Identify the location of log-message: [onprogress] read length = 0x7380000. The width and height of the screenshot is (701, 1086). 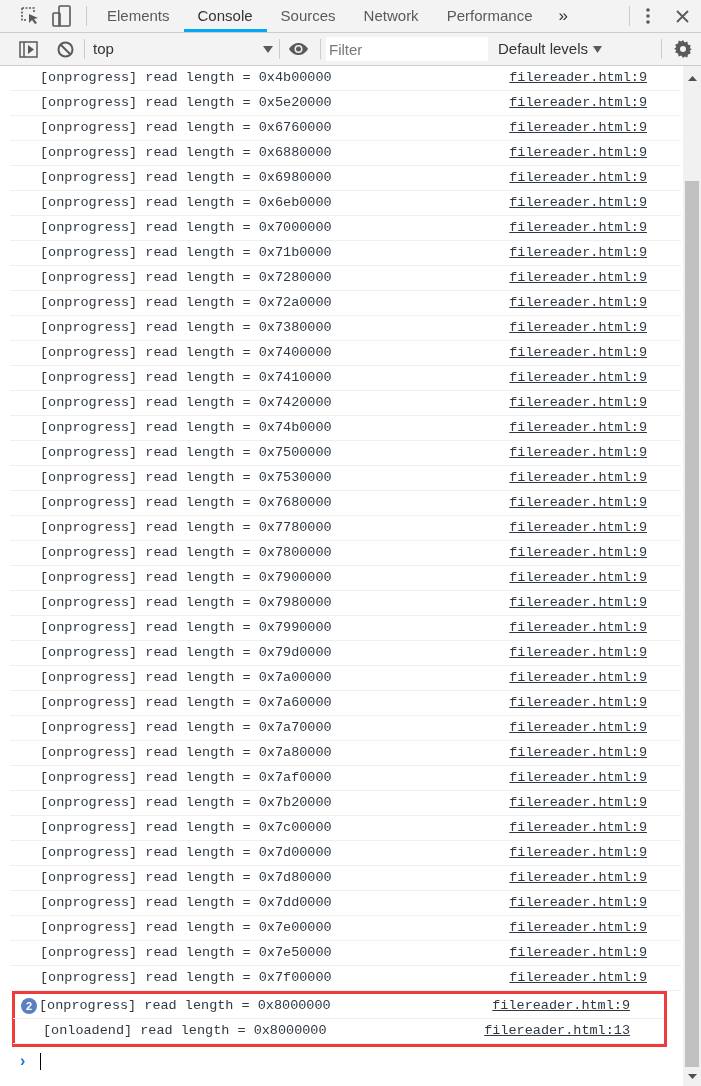
(186, 327).